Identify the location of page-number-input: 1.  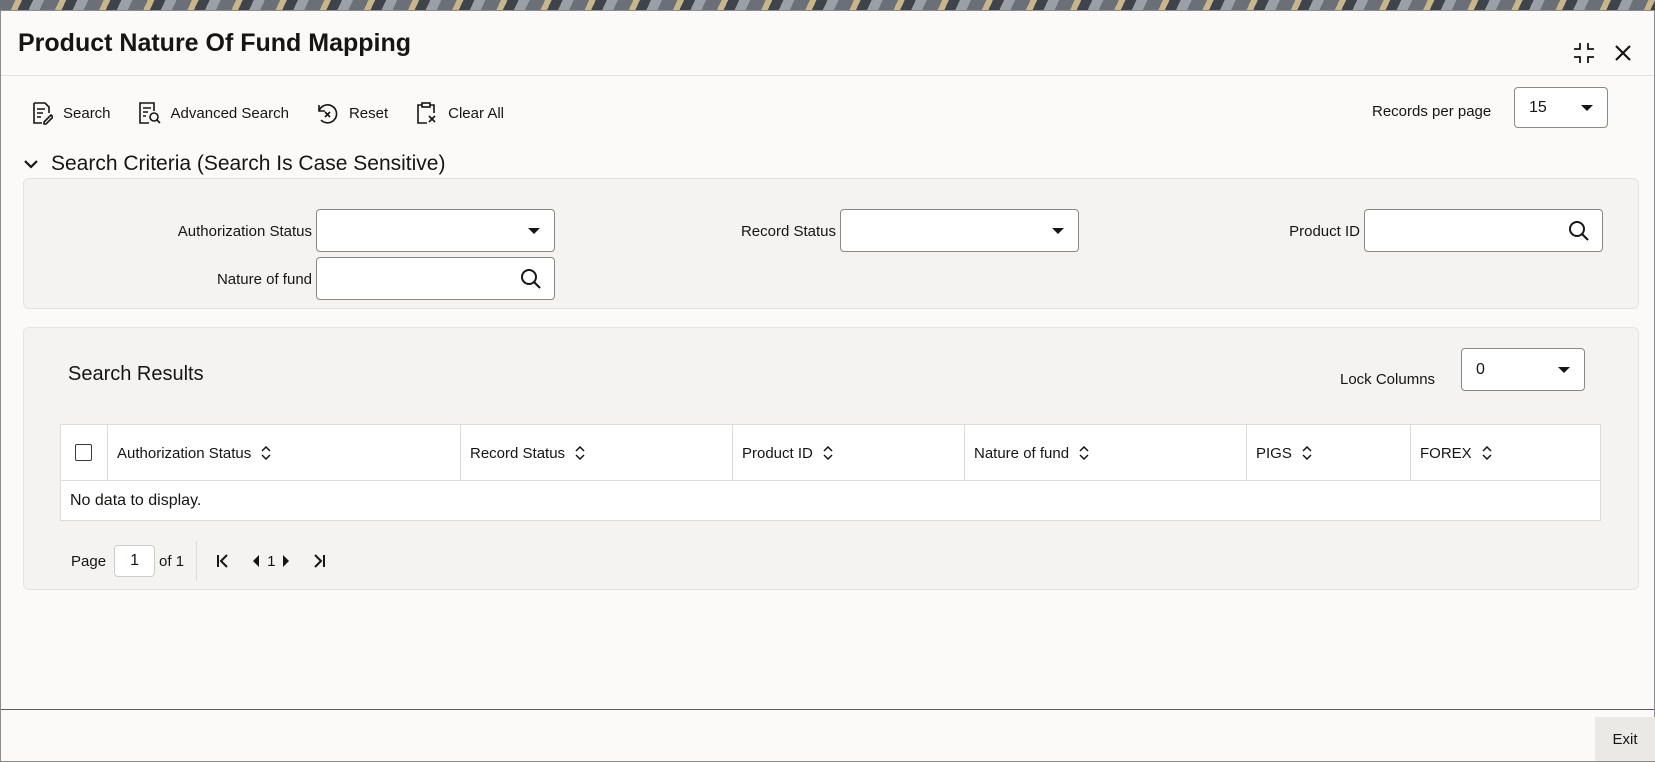
(135, 561).